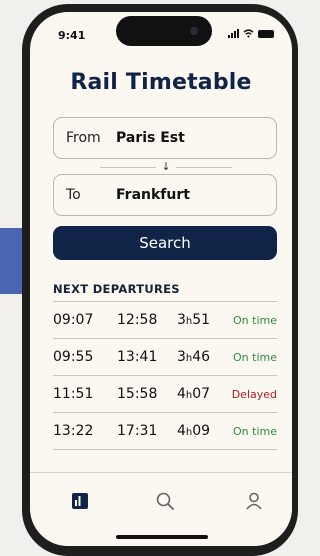  What do you see at coordinates (162, 537) in the screenshot?
I see `home-indicator` at bounding box center [162, 537].